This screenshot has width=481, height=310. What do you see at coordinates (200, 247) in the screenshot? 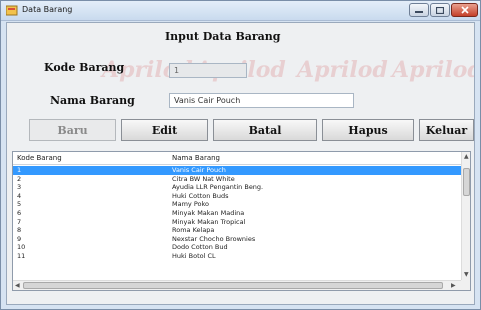
I see `cell-nama-barang: Dodo Cotton Bud` at bounding box center [200, 247].